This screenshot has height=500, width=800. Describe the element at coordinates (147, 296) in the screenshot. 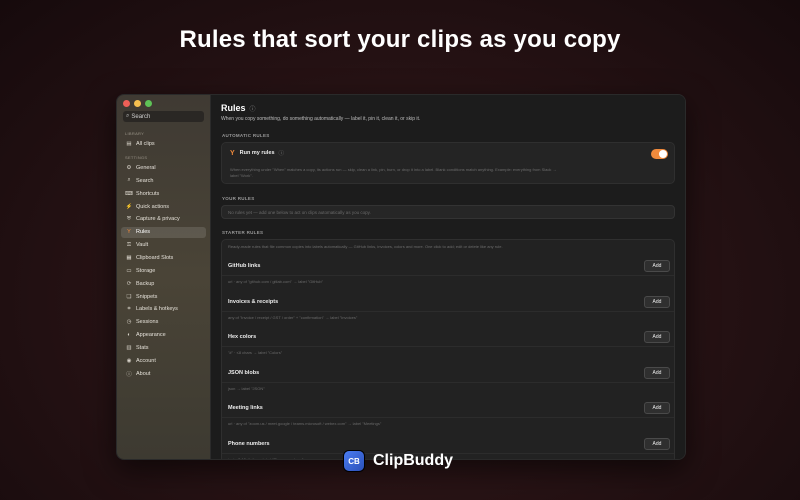

I see `sidebar-item-label: Snippets` at that location.